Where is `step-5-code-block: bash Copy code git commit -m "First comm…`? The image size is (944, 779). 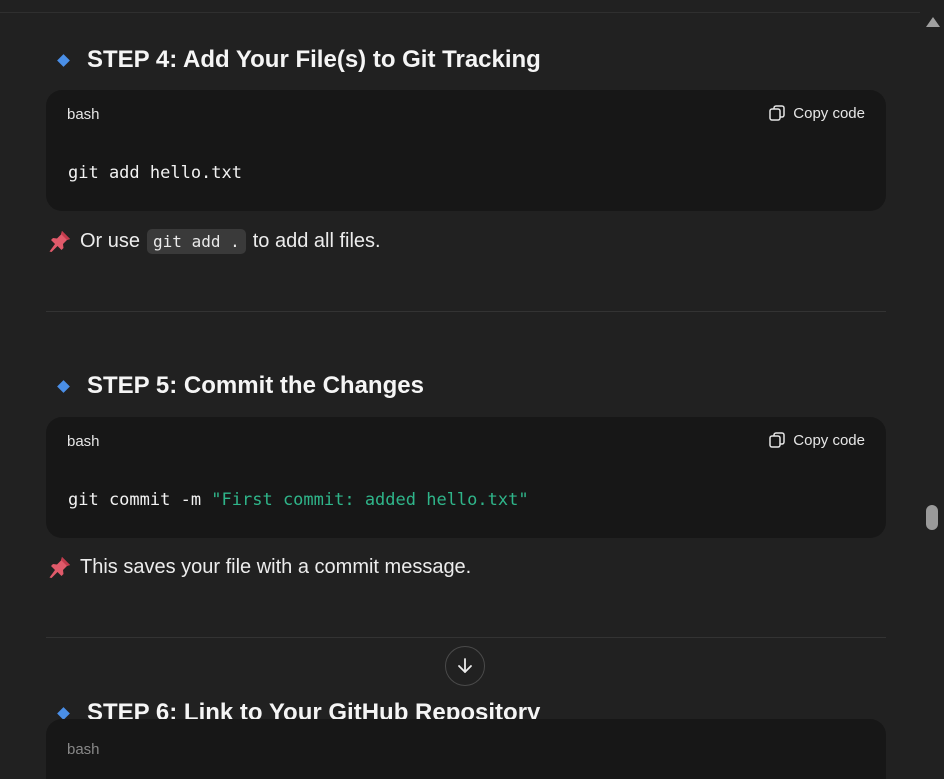 step-5-code-block: bash Copy code git commit -m "First comm… is located at coordinates (466, 477).